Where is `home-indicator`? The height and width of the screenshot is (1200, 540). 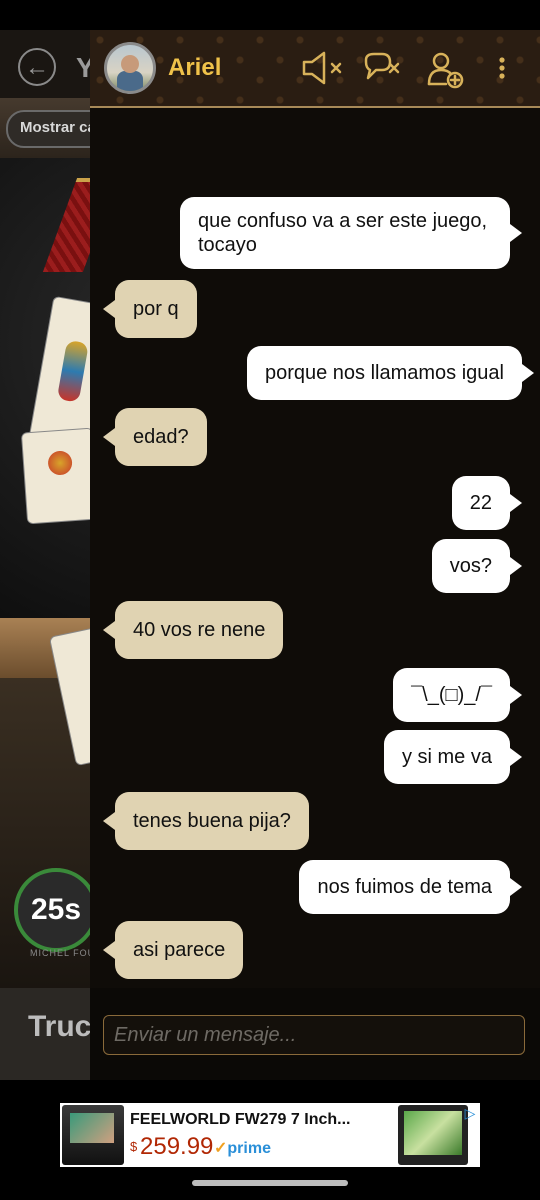 home-indicator is located at coordinates (270, 1183).